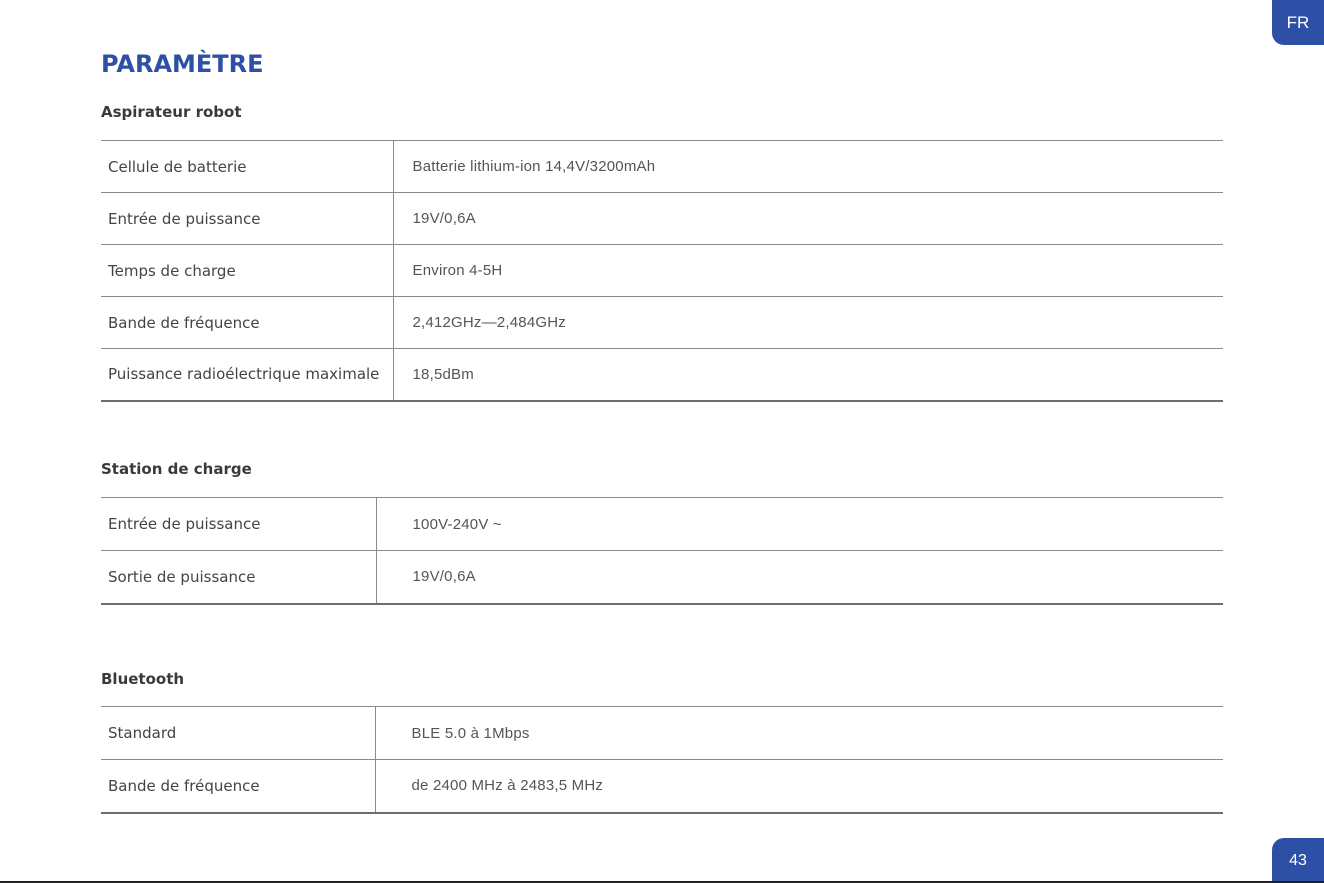 Image resolution: width=1324 pixels, height=883 pixels. I want to click on table-row: Bande de fréquence 2,412GHz—2,484GHz, so click(662, 322).